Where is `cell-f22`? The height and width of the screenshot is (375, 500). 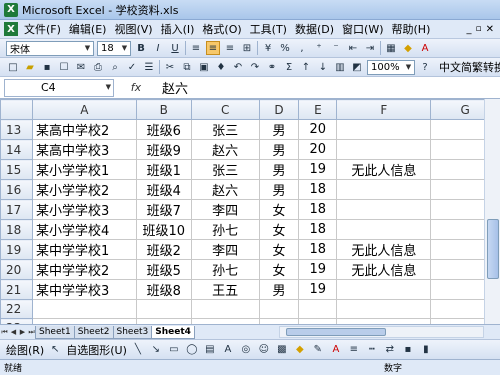 cell-f22 is located at coordinates (384, 309).